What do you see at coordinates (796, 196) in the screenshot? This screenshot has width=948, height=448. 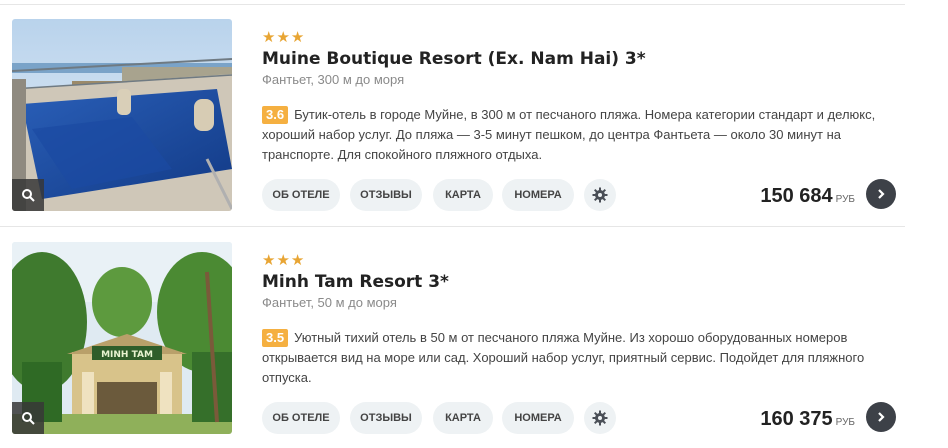 I see `price-value: 150 684` at bounding box center [796, 196].